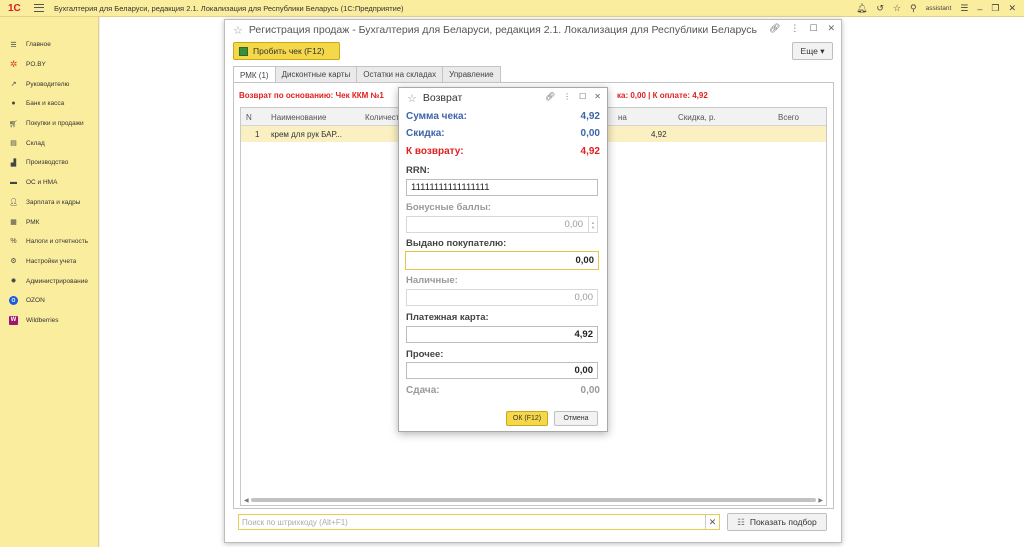  Describe the element at coordinates (13, 262) in the screenshot. I see `settings-icon: ⚙` at that location.